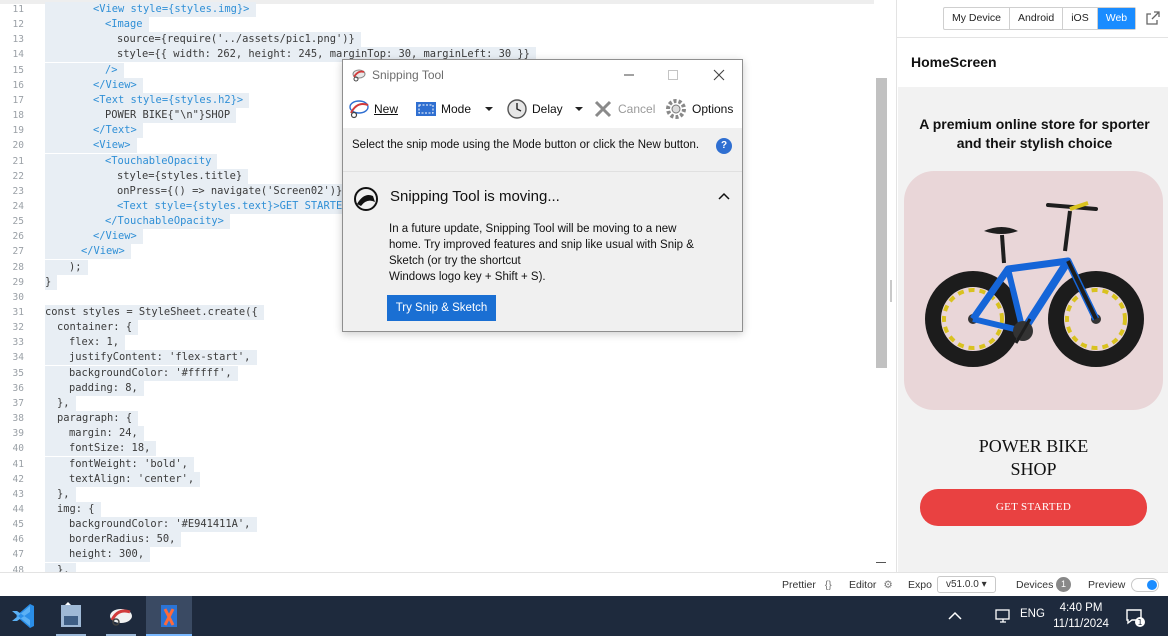 This screenshot has height=636, width=1168. What do you see at coordinates (18, 40) in the screenshot?
I see `line-number: 13` at bounding box center [18, 40].